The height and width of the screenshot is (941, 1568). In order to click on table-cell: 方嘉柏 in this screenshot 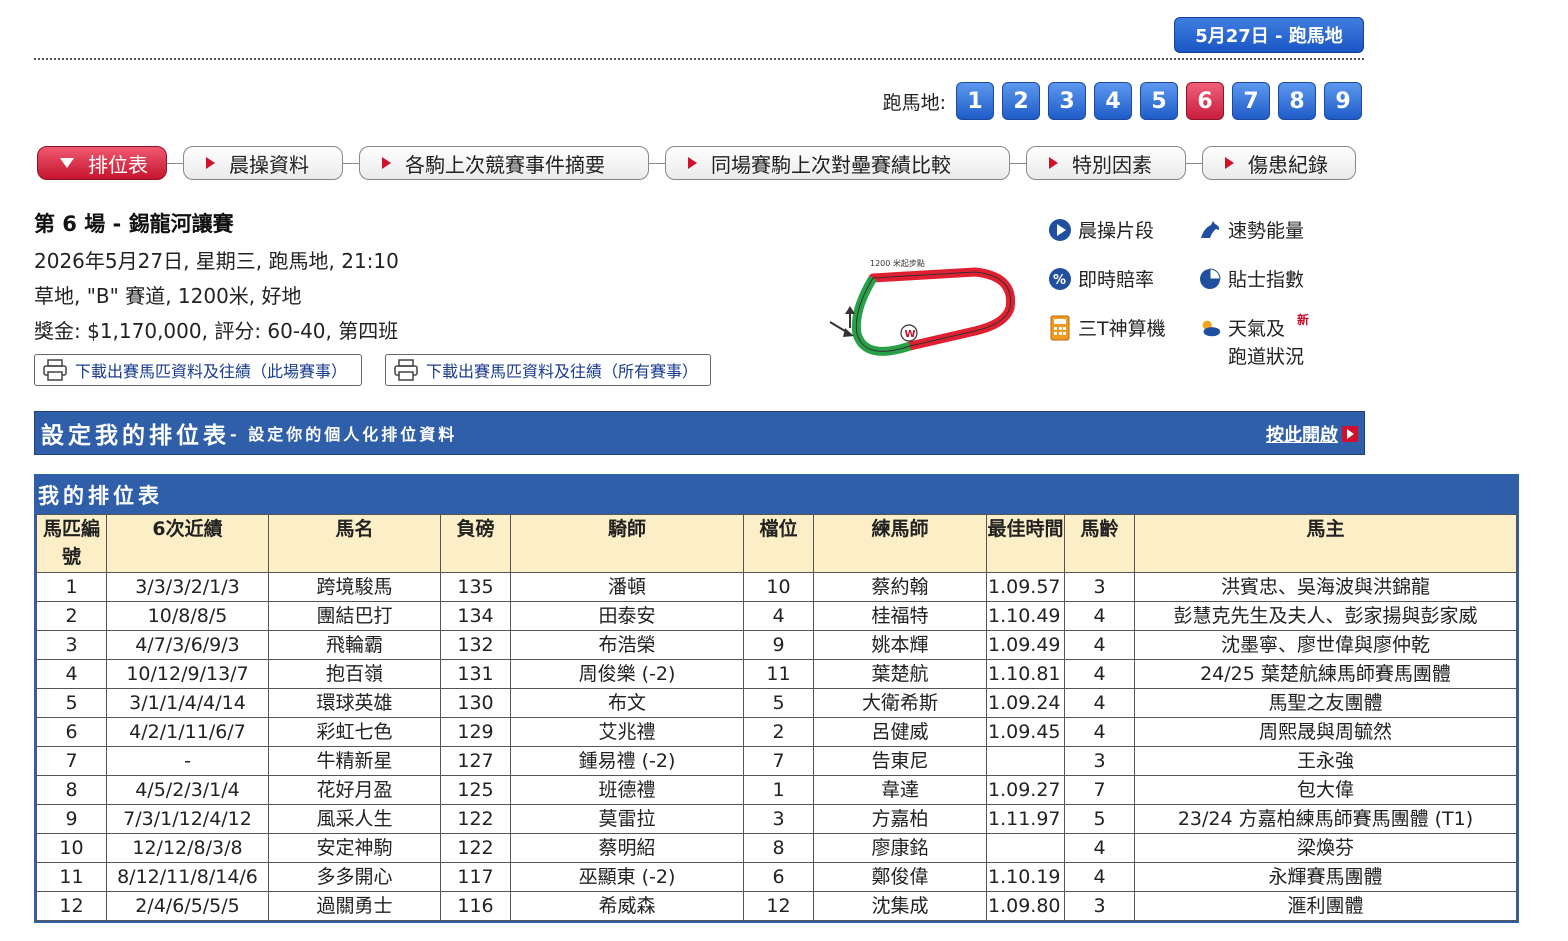, I will do `click(900, 819)`.